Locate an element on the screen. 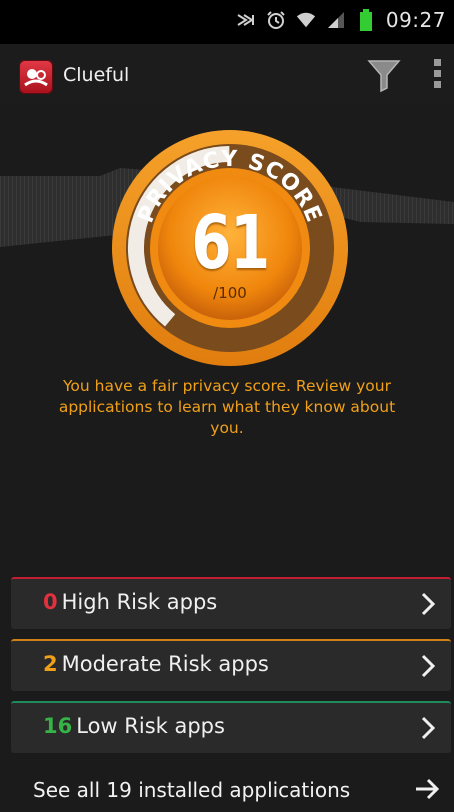  high-risk-row: 0 High Risk apps is located at coordinates (231, 603).